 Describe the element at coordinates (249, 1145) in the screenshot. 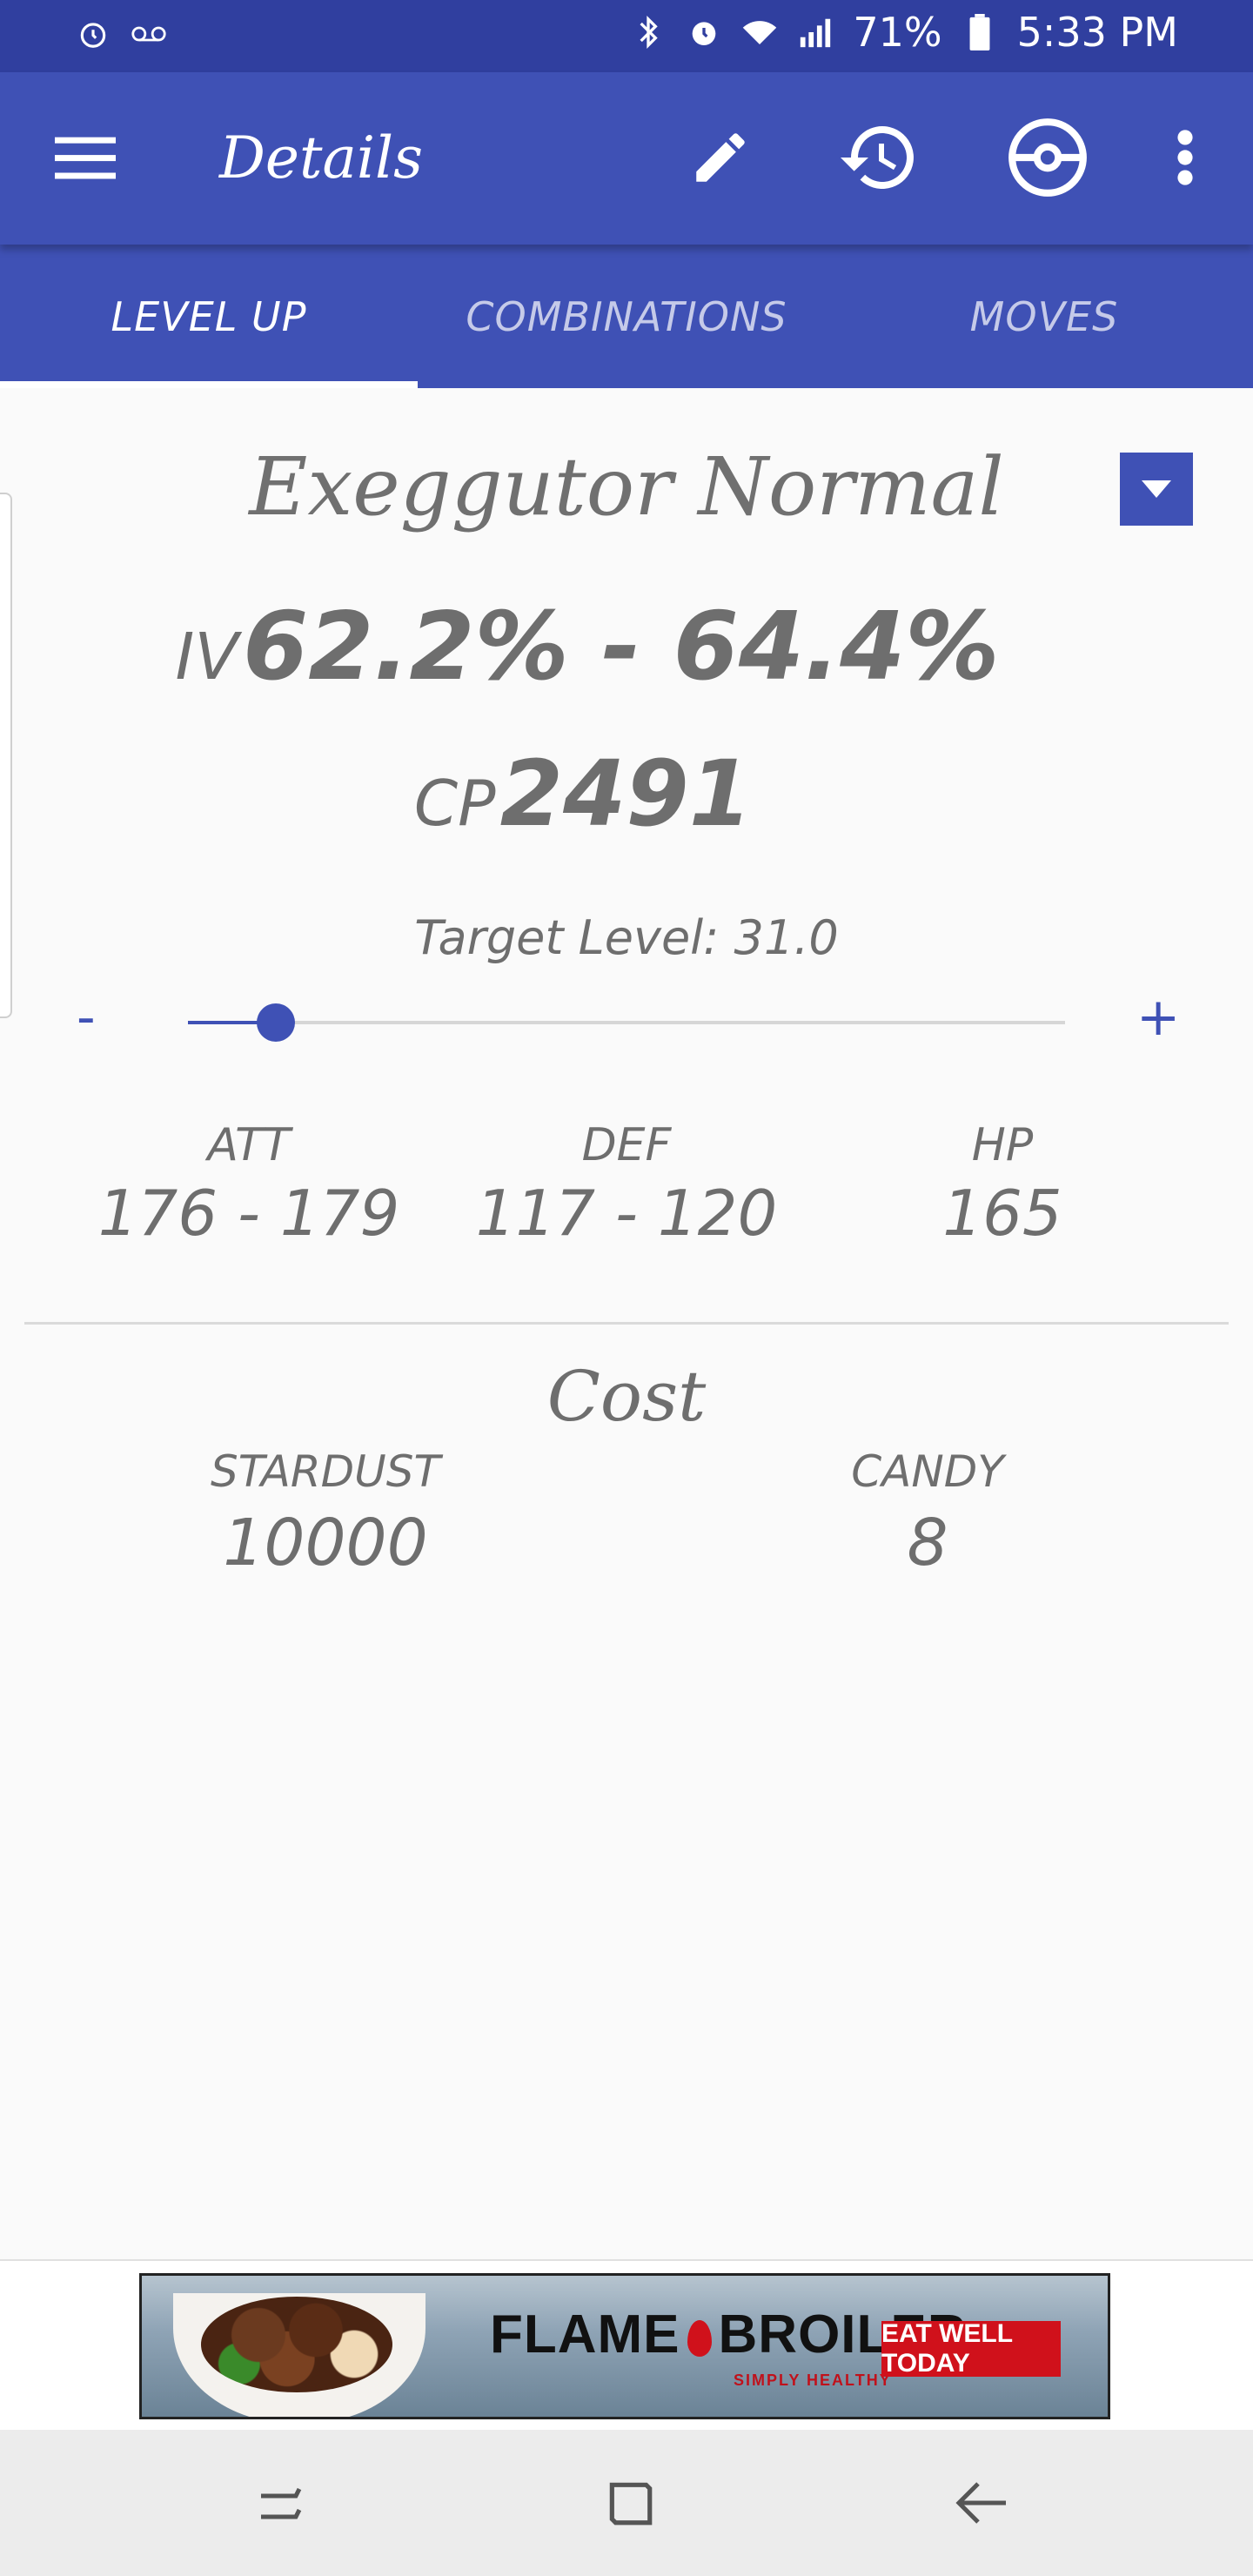

I see `attack-label: ATT` at that location.